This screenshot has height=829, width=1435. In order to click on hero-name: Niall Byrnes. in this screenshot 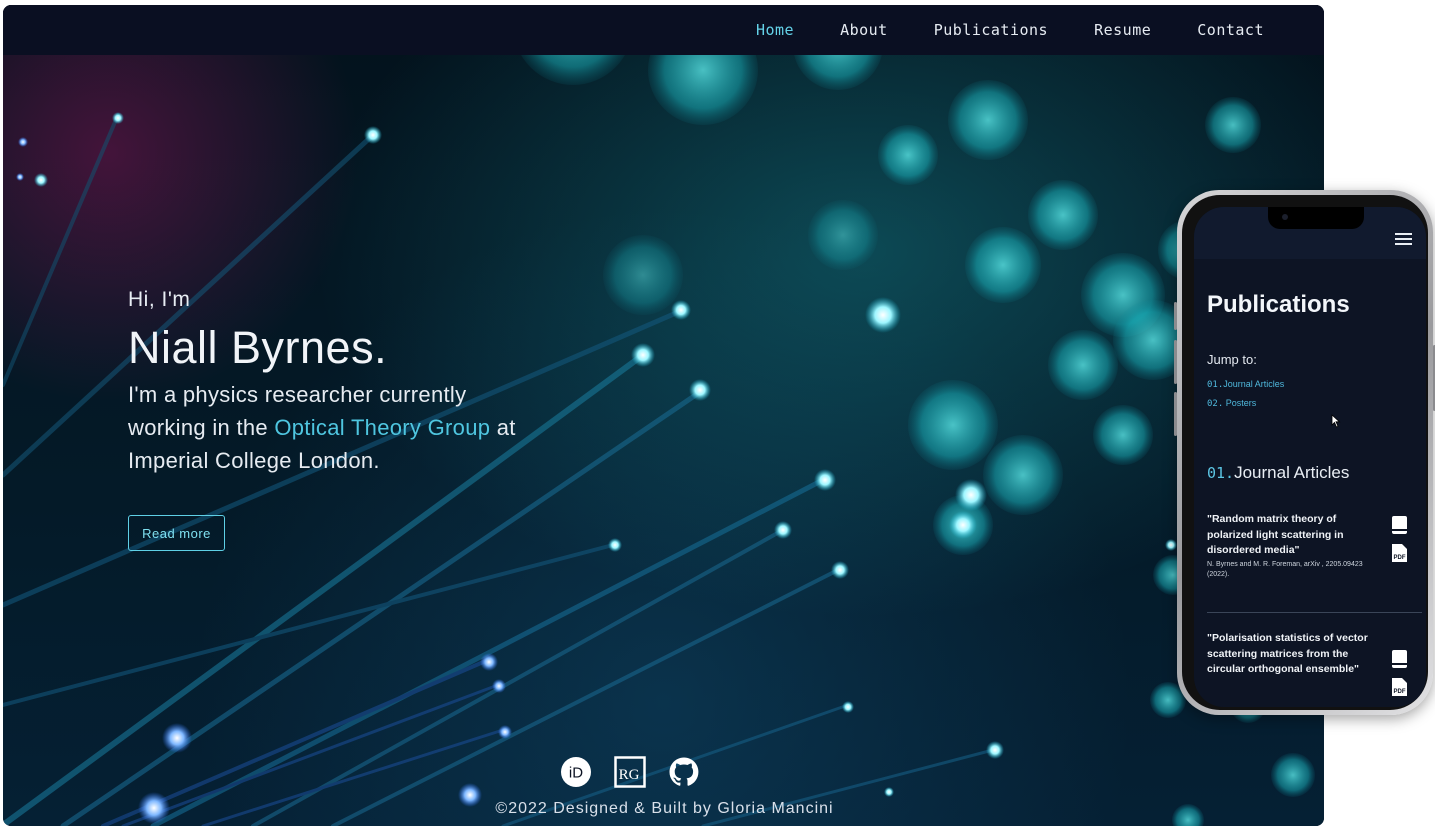, I will do `click(258, 347)`.